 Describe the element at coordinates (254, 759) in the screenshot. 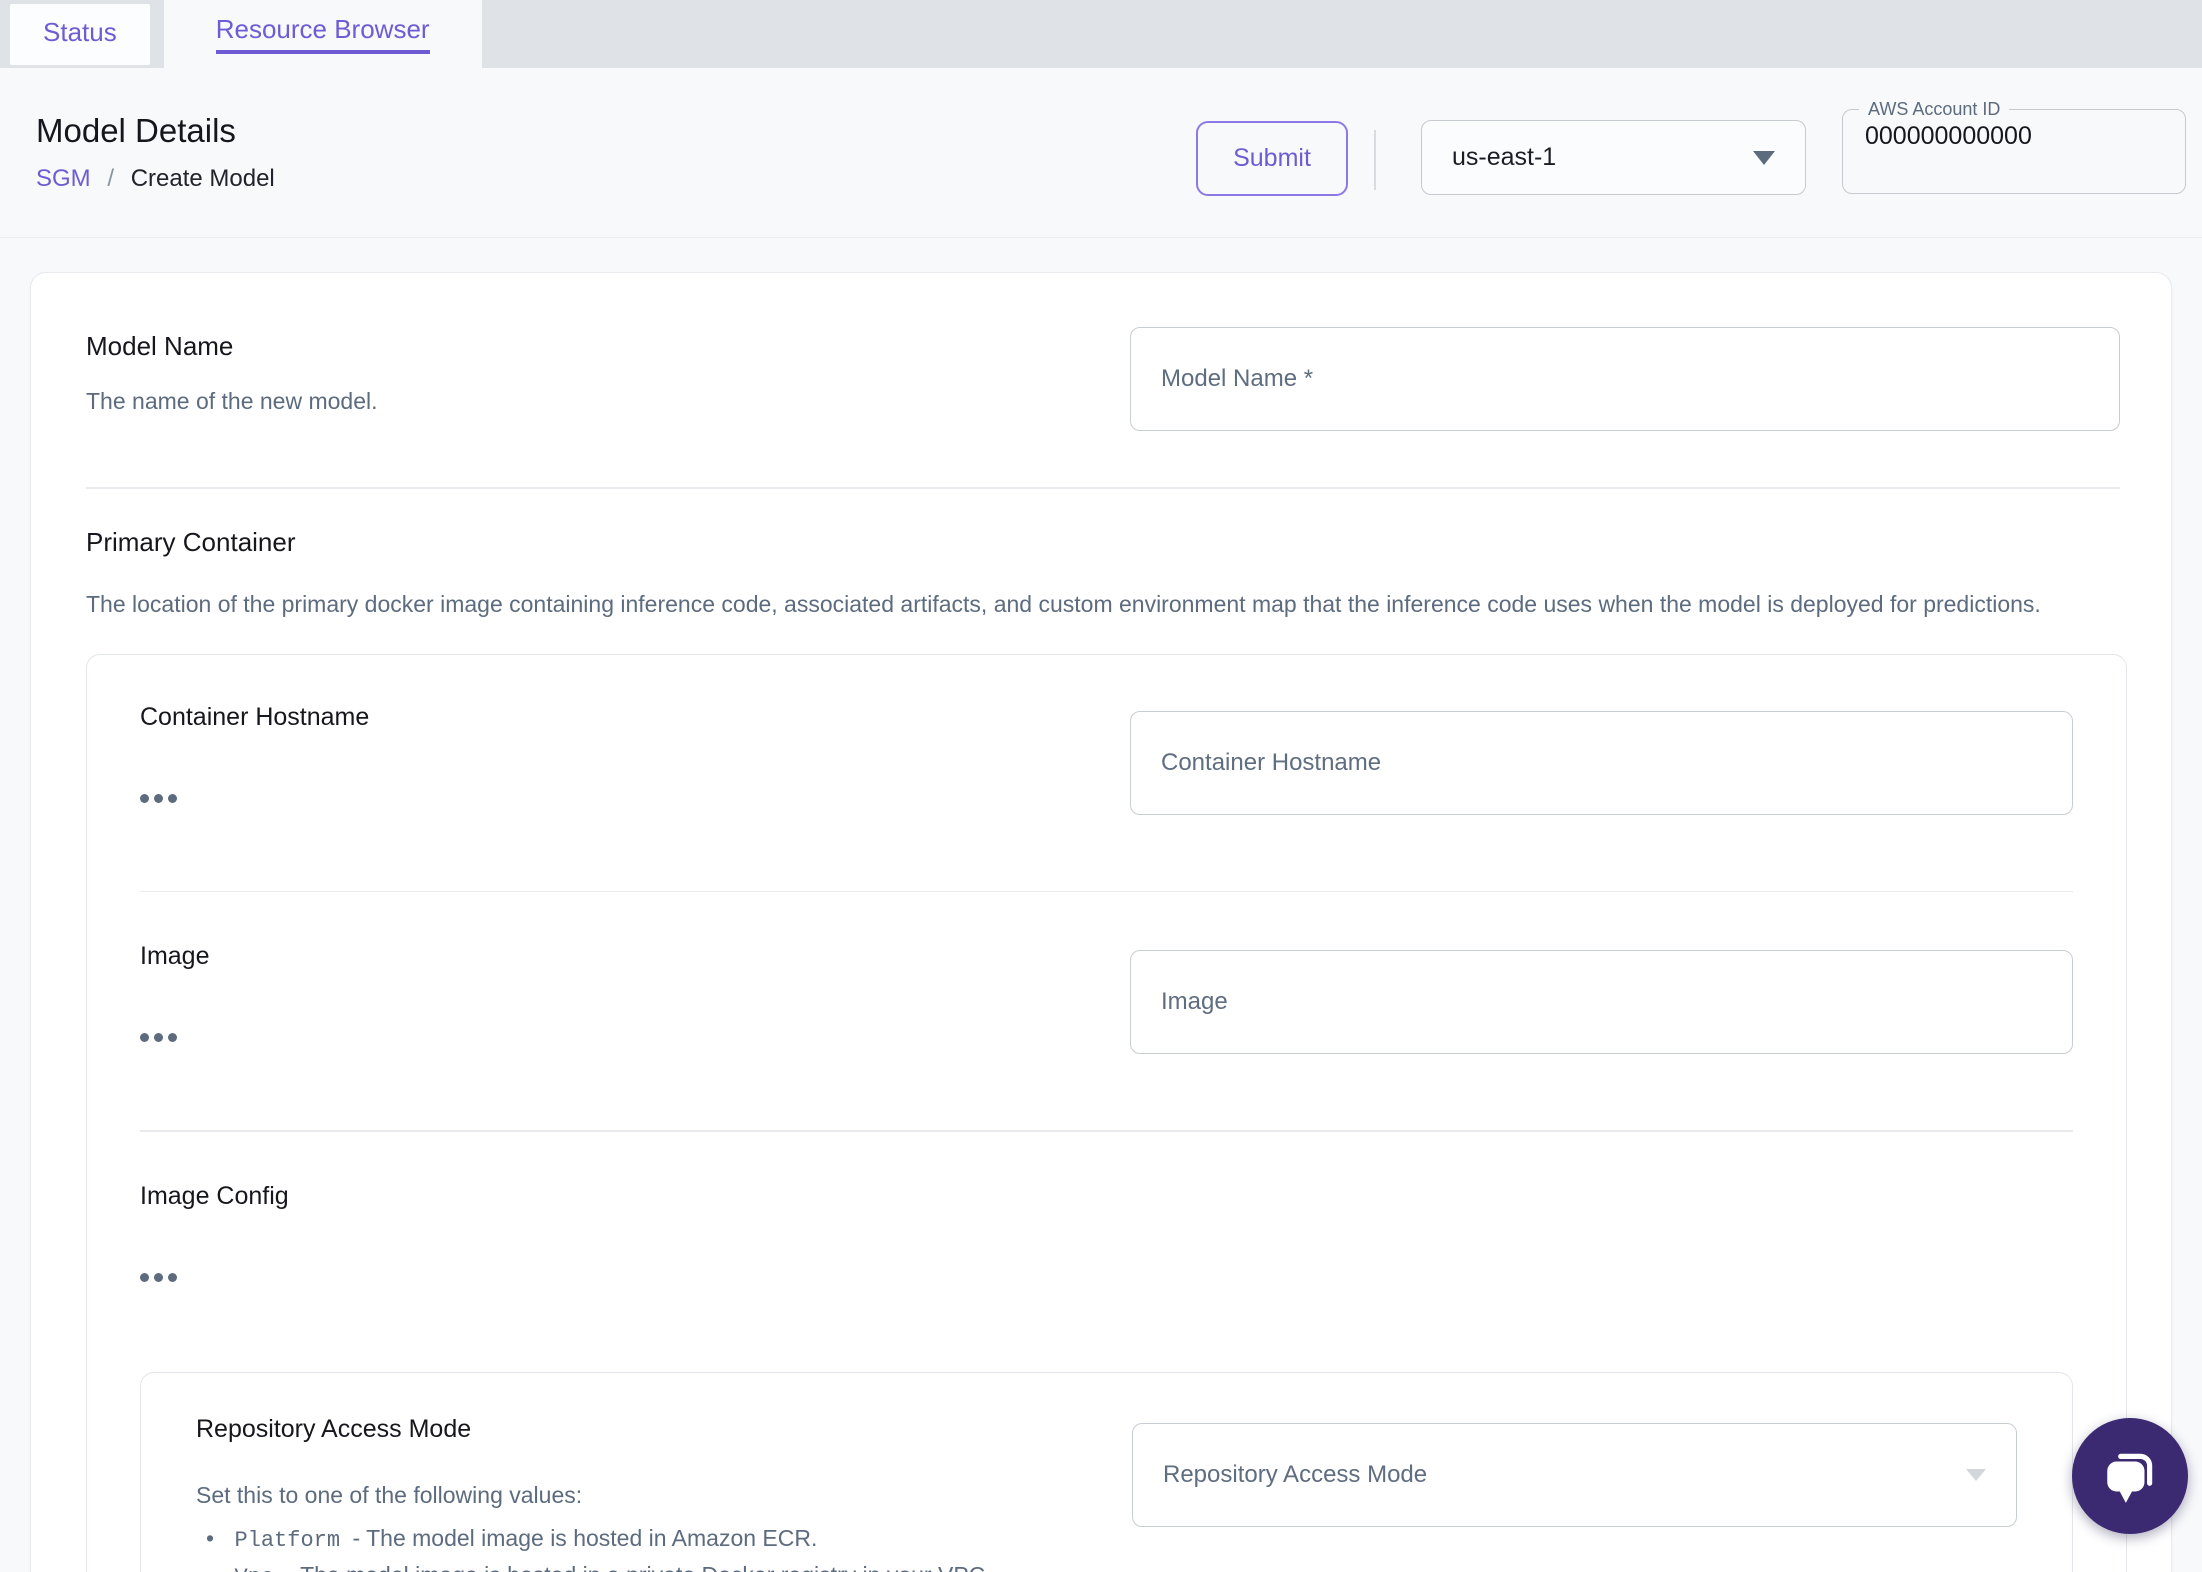

I see `container-hostname-left: Container Hostname` at that location.